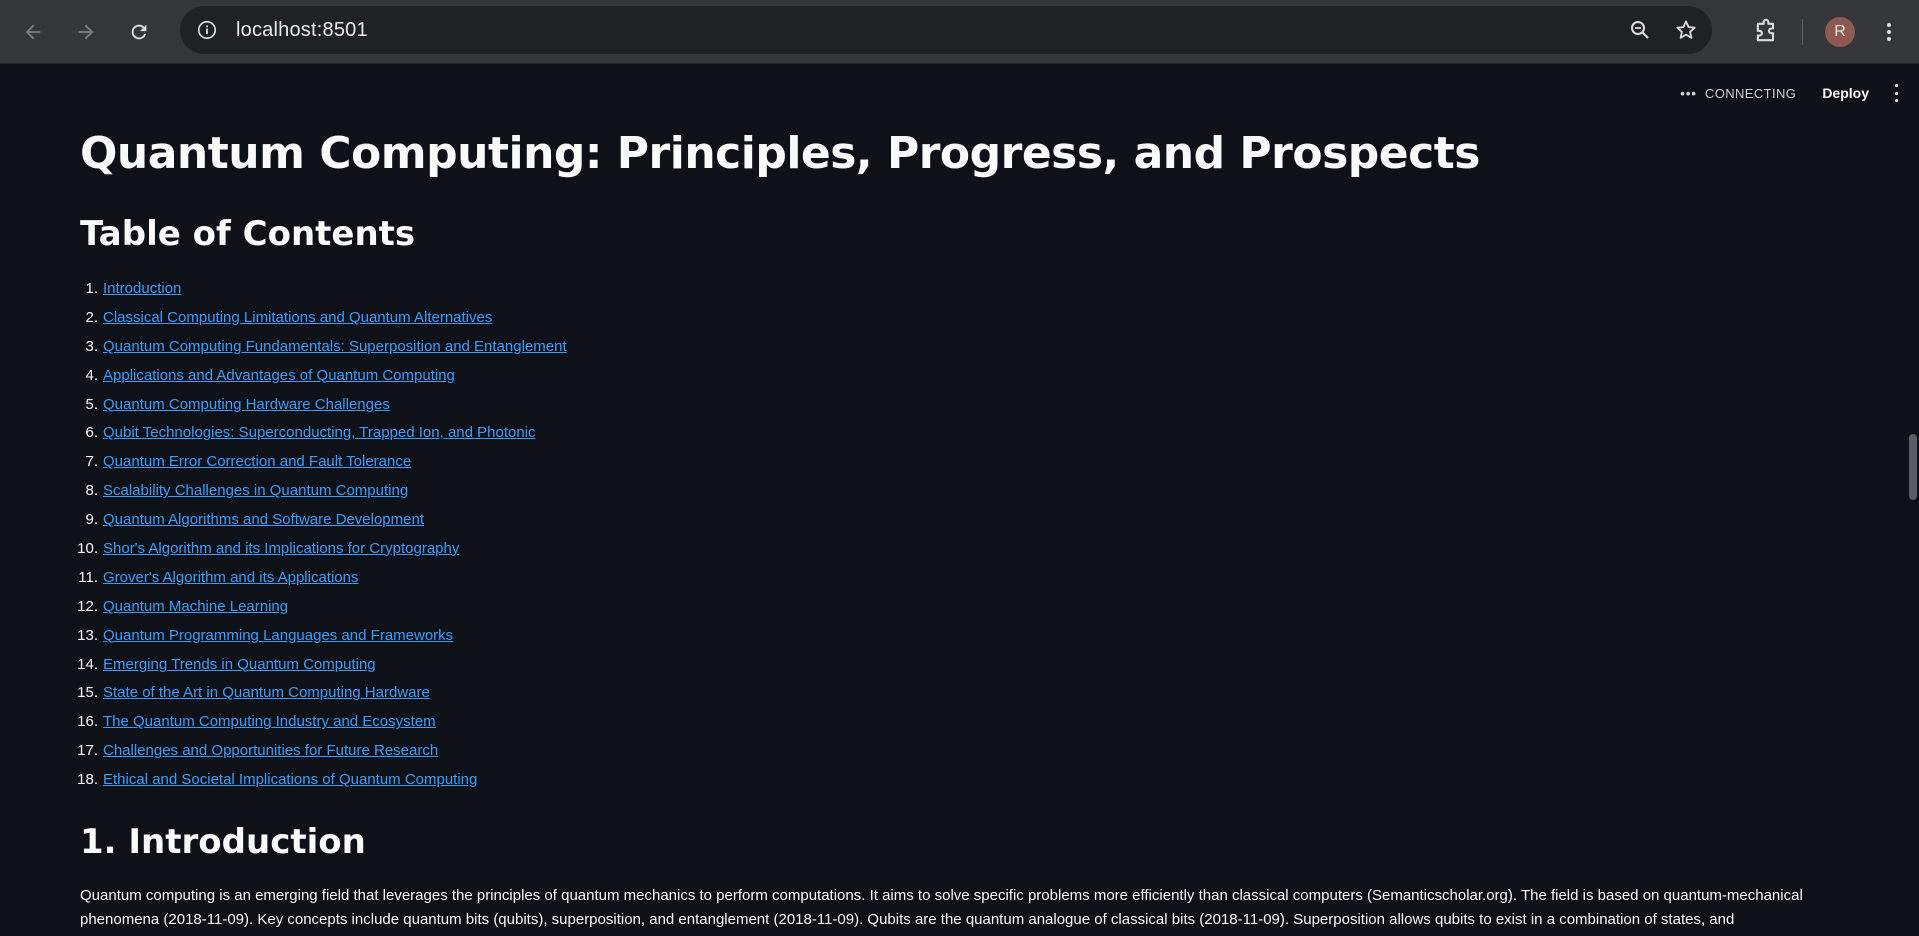 This screenshot has height=936, width=1919. I want to click on reload-button, so click(139, 32).